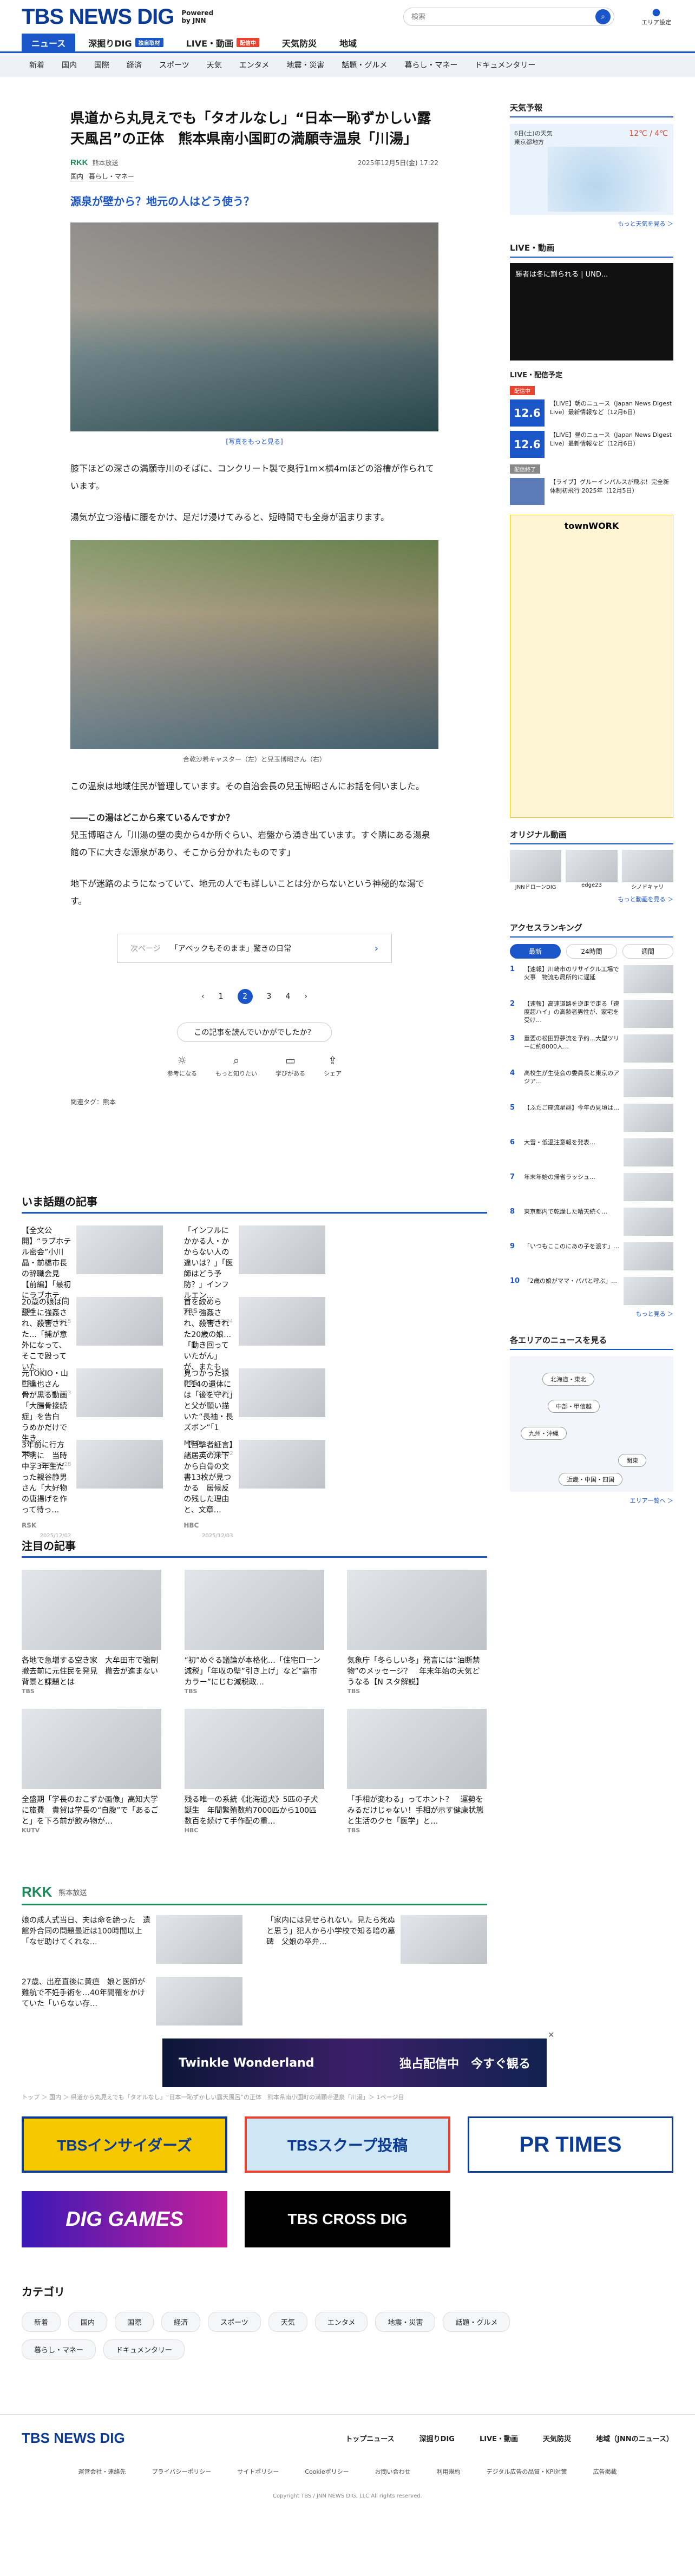 This screenshot has height=2576, width=695. Describe the element at coordinates (347, 2219) in the screenshot. I see `banner-cross-dig: TBS CROSS DIG` at that location.